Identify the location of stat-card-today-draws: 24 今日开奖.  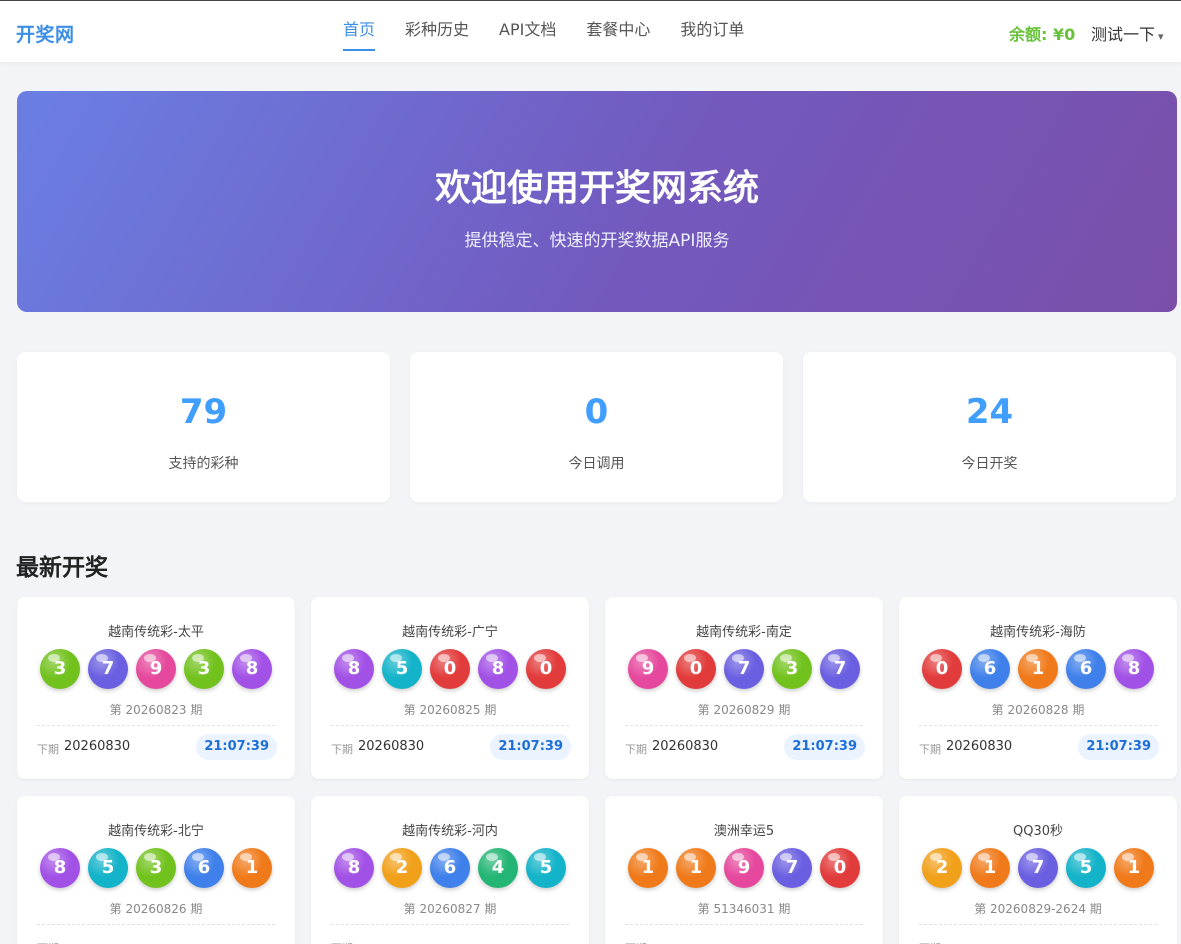
(989, 427).